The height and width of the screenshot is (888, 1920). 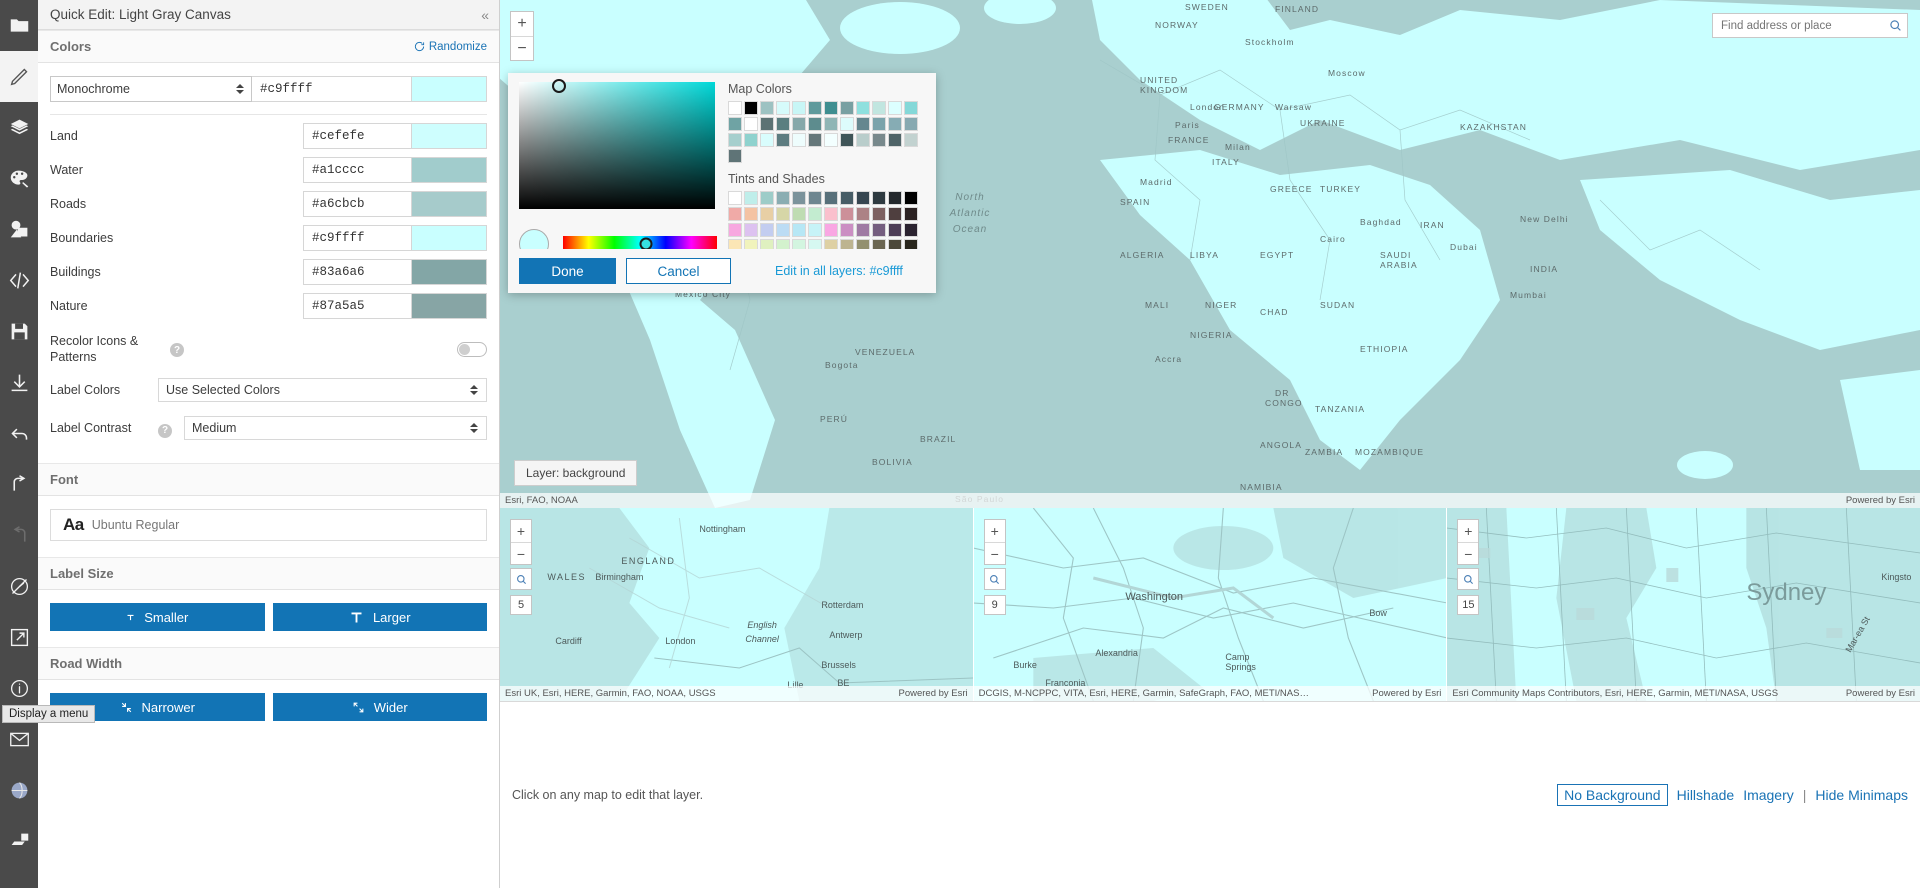 What do you see at coordinates (522, 48) in the screenshot?
I see `zoom-out-button: −` at bounding box center [522, 48].